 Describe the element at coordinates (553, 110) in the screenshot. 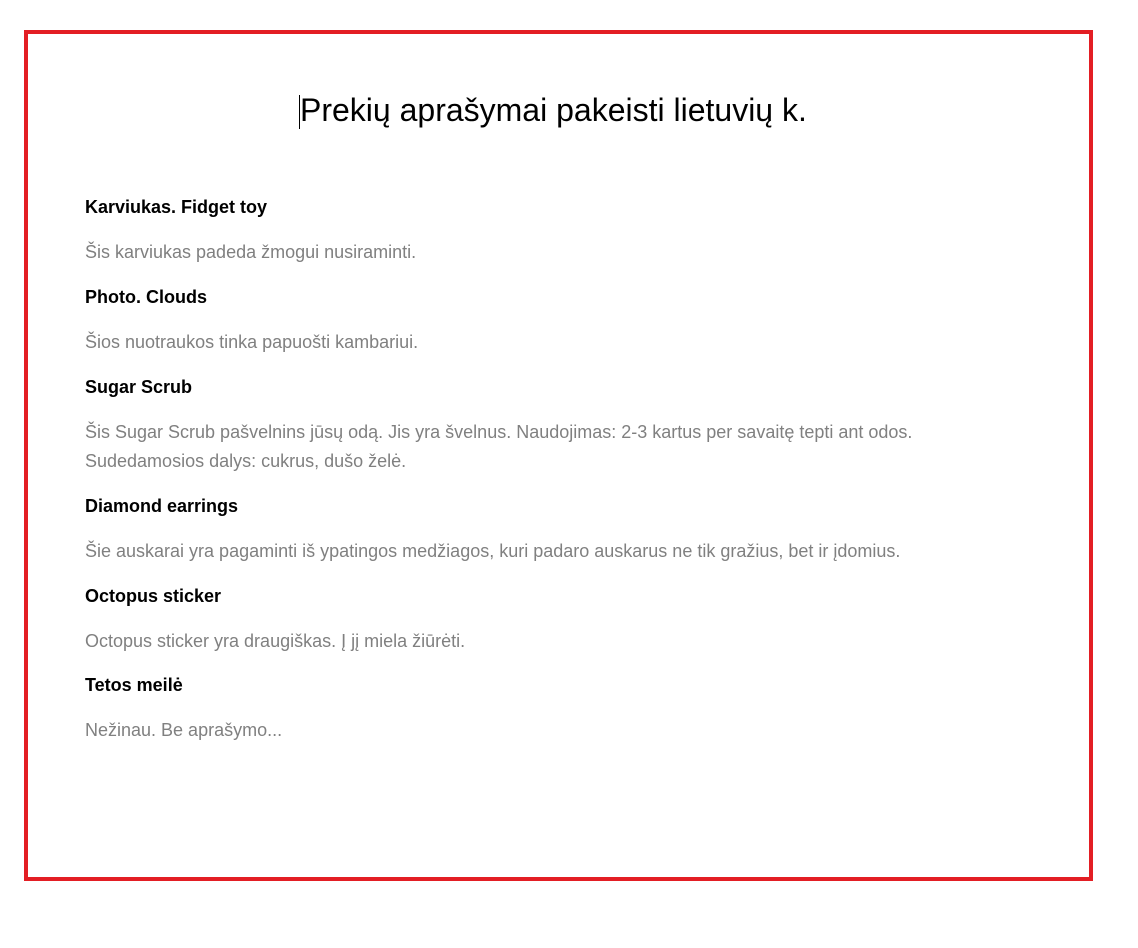

I see `document-title: Prekių aprašymai pakeisti lietuvių k.` at that location.